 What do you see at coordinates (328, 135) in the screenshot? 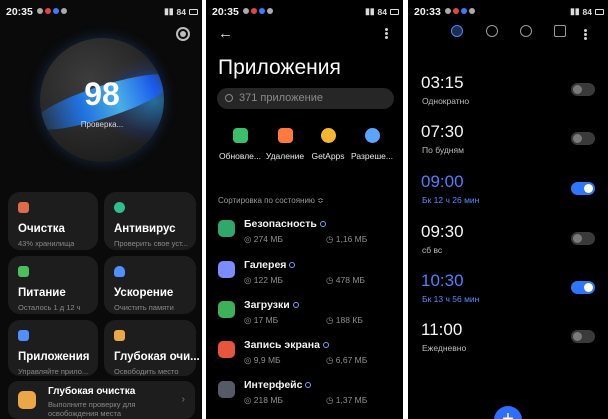
I see `getapps-icon` at bounding box center [328, 135].